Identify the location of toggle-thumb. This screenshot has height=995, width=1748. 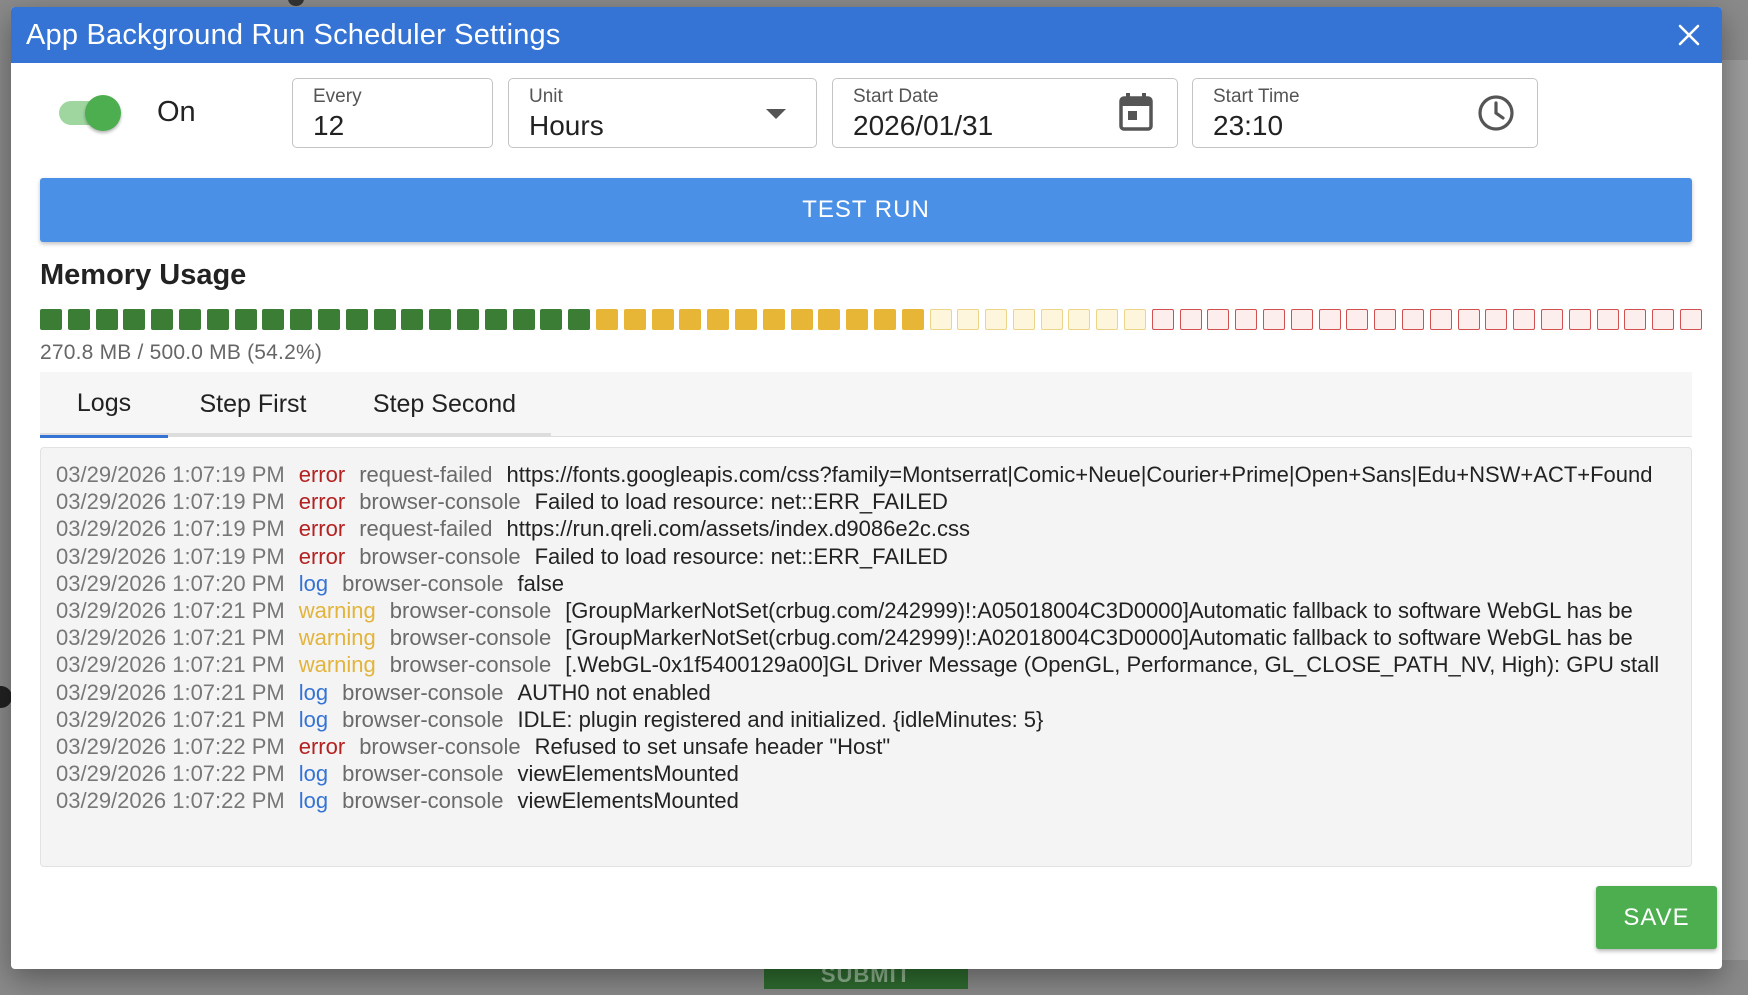
(103, 112).